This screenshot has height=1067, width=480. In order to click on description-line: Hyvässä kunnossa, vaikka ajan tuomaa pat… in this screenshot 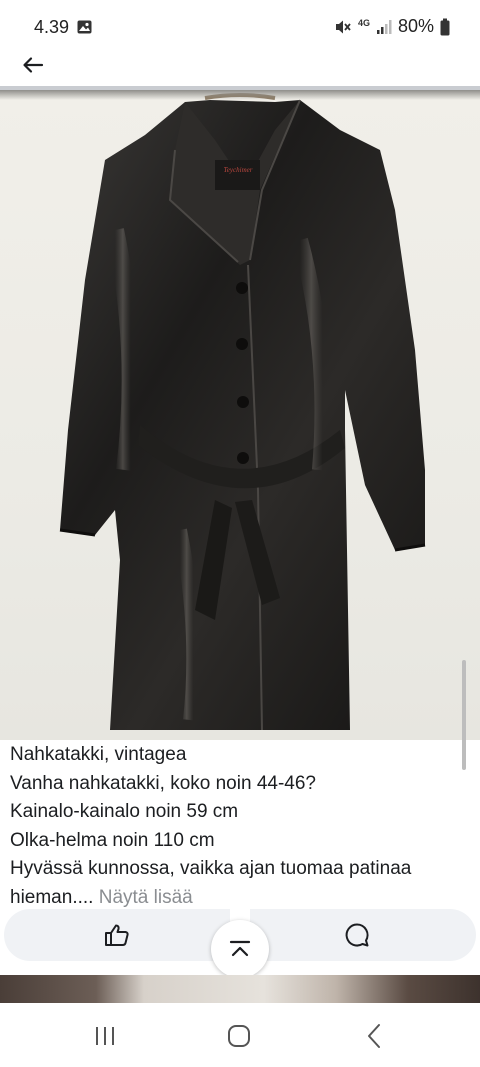, I will do `click(211, 868)`.